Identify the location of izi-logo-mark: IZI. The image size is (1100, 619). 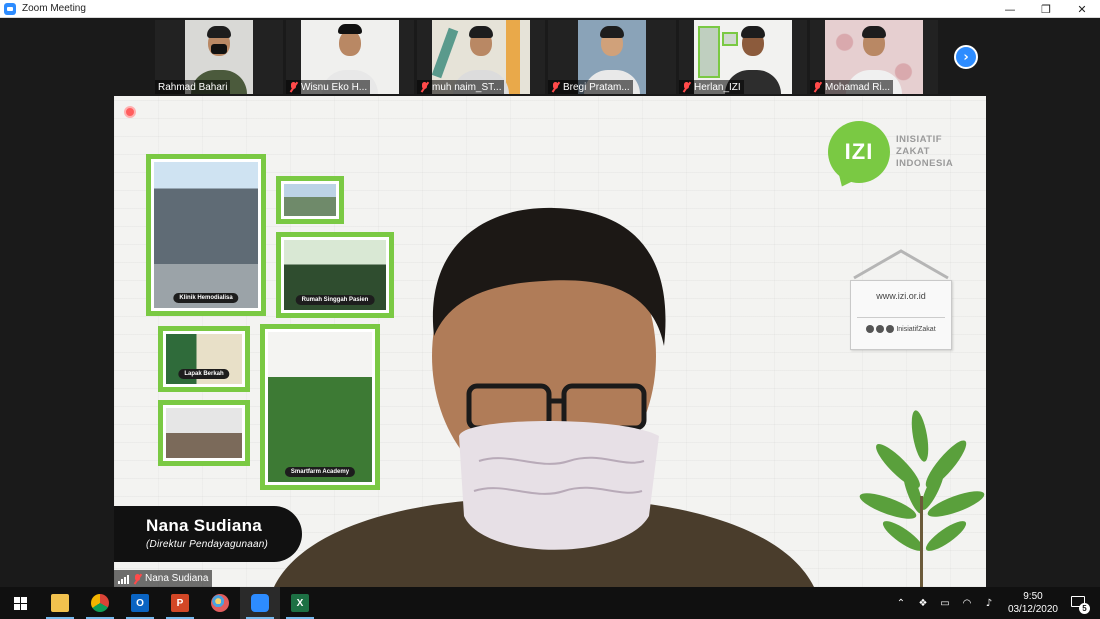
(859, 152).